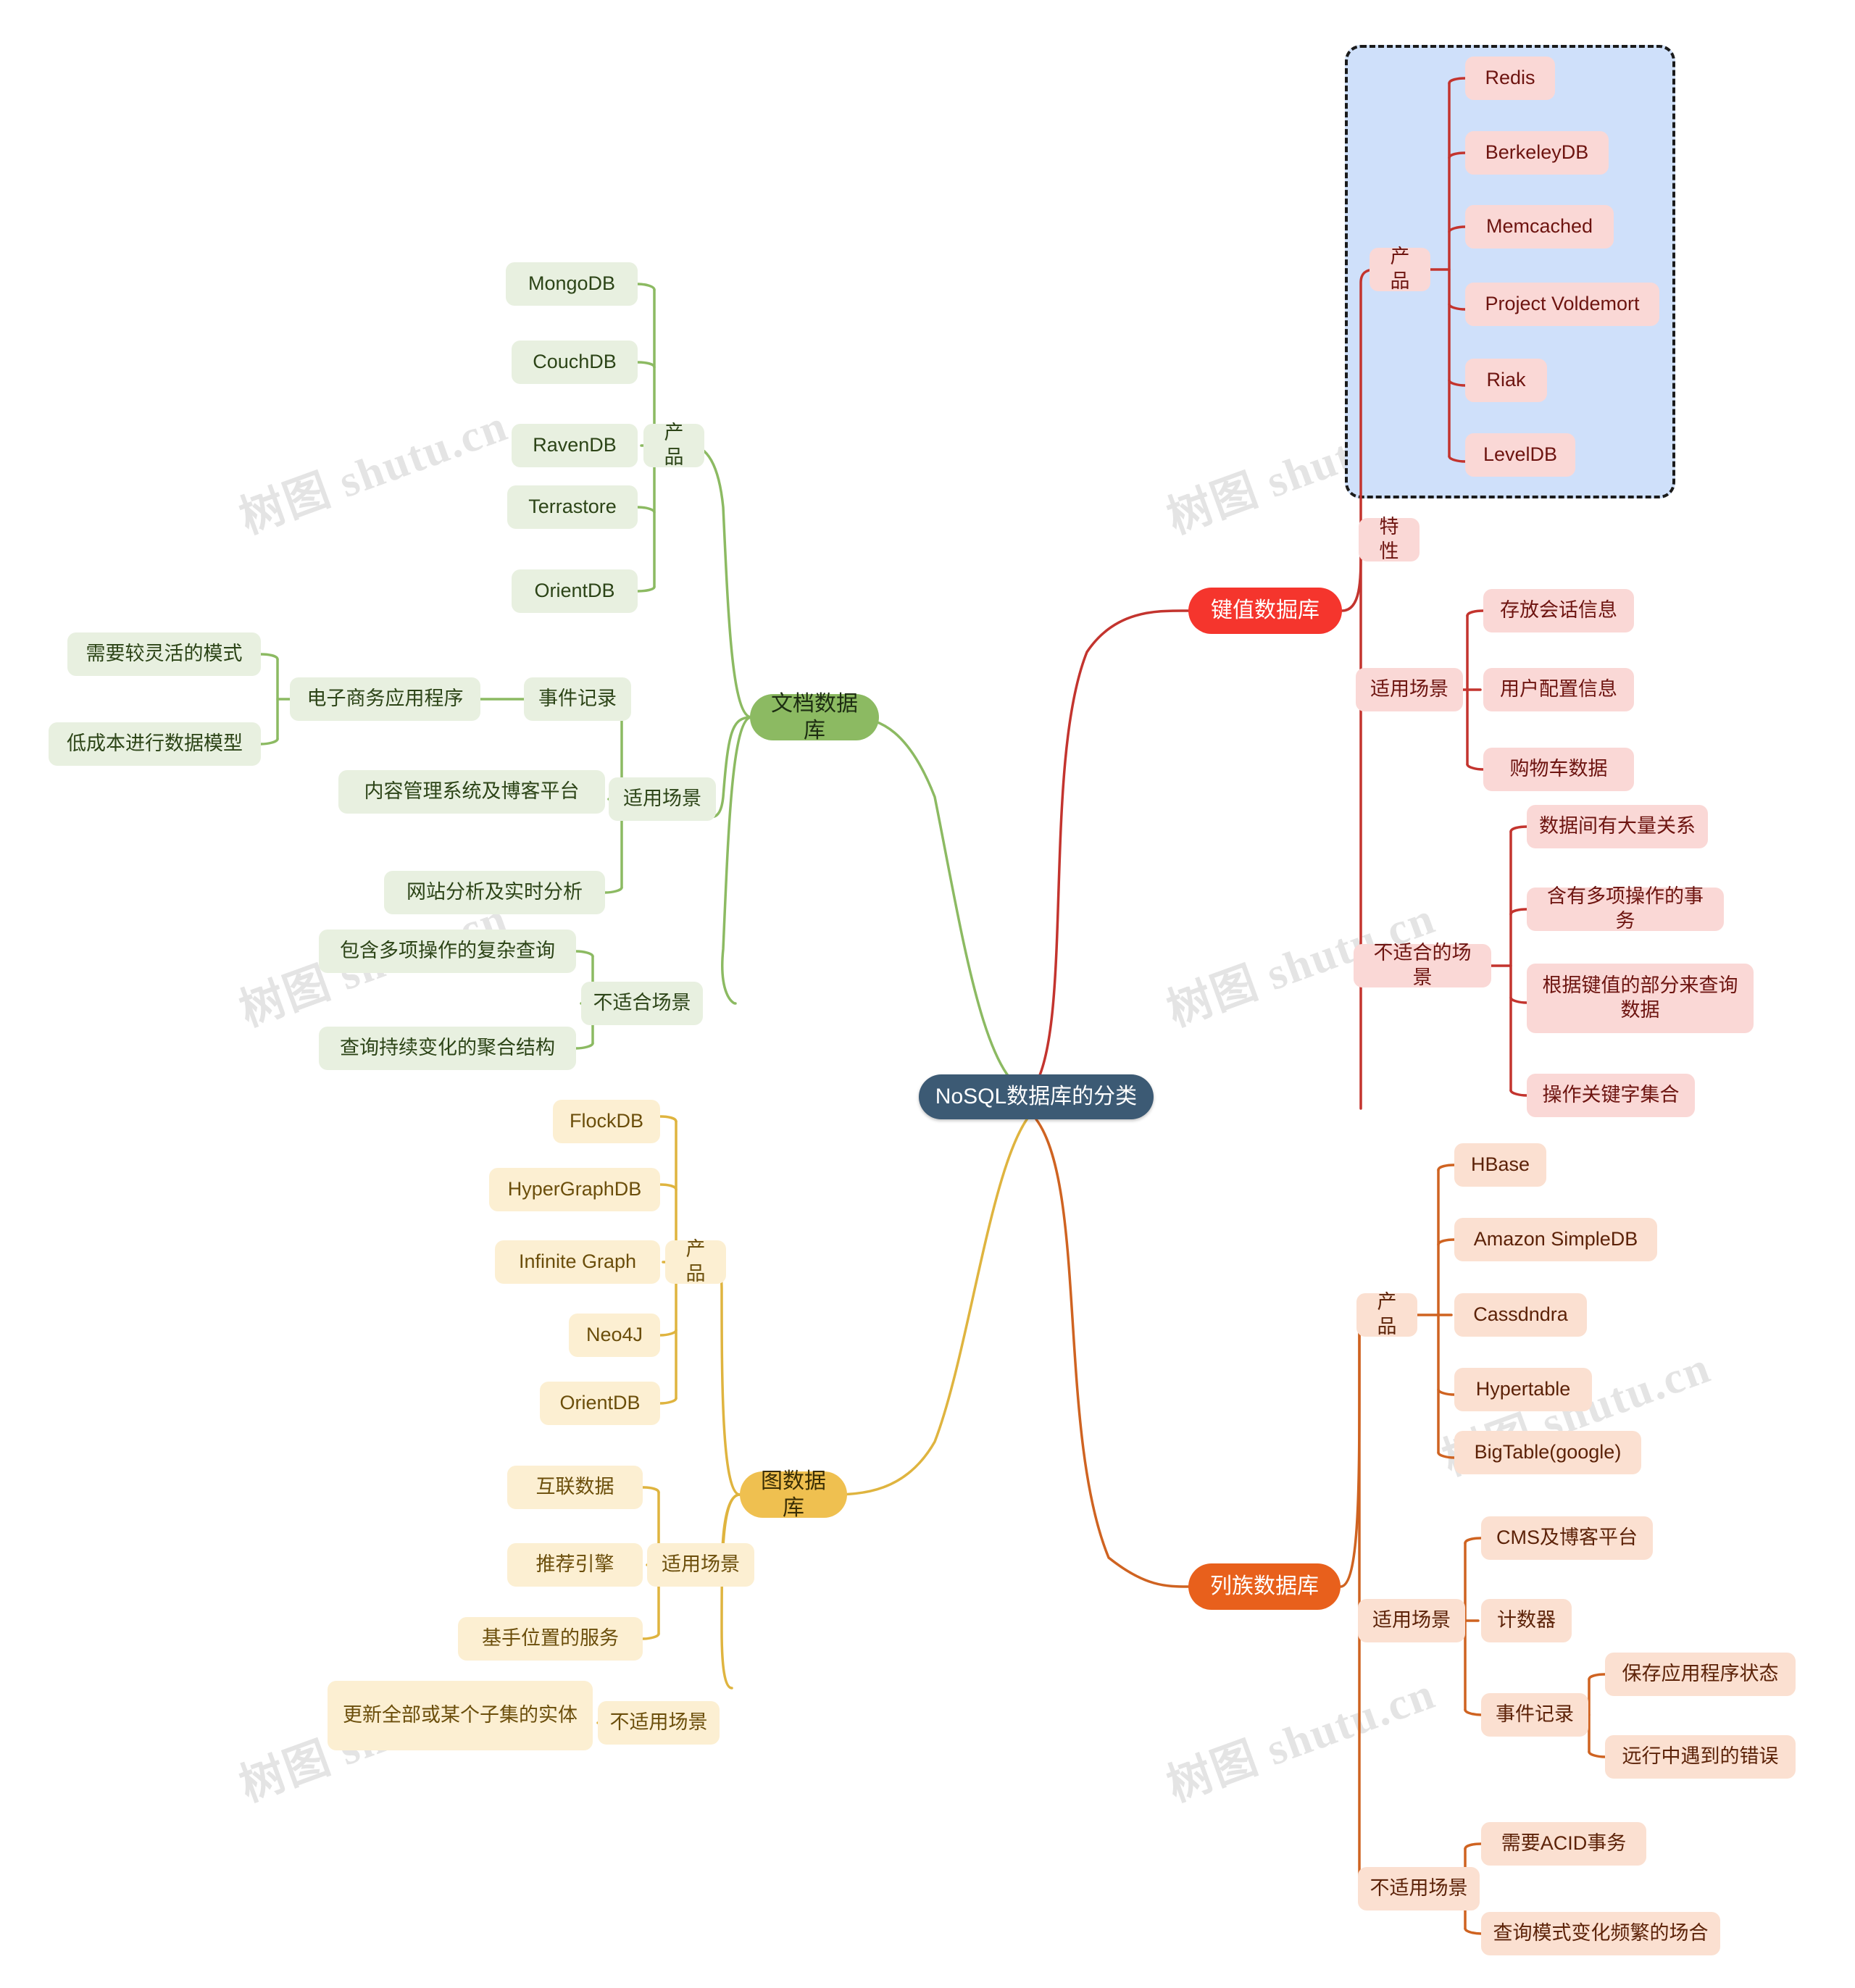  I want to click on column-product-hypertable: Hypertable, so click(1523, 1389).